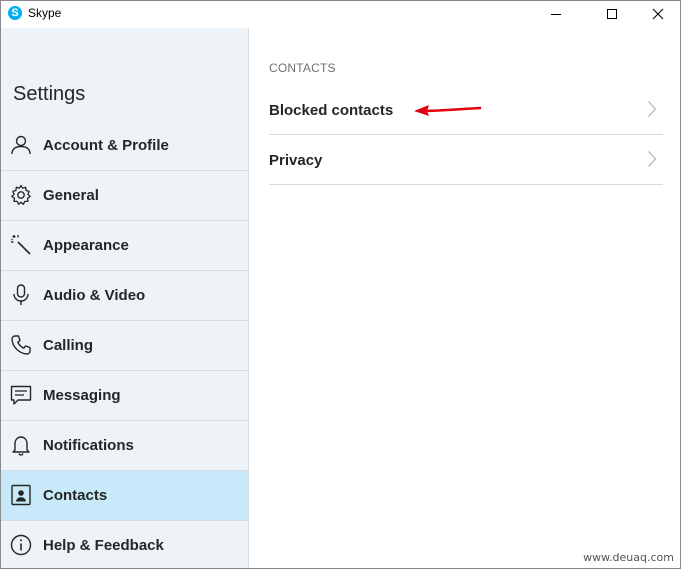 The height and width of the screenshot is (569, 681). What do you see at coordinates (21, 545) in the screenshot?
I see `info-icon` at bounding box center [21, 545].